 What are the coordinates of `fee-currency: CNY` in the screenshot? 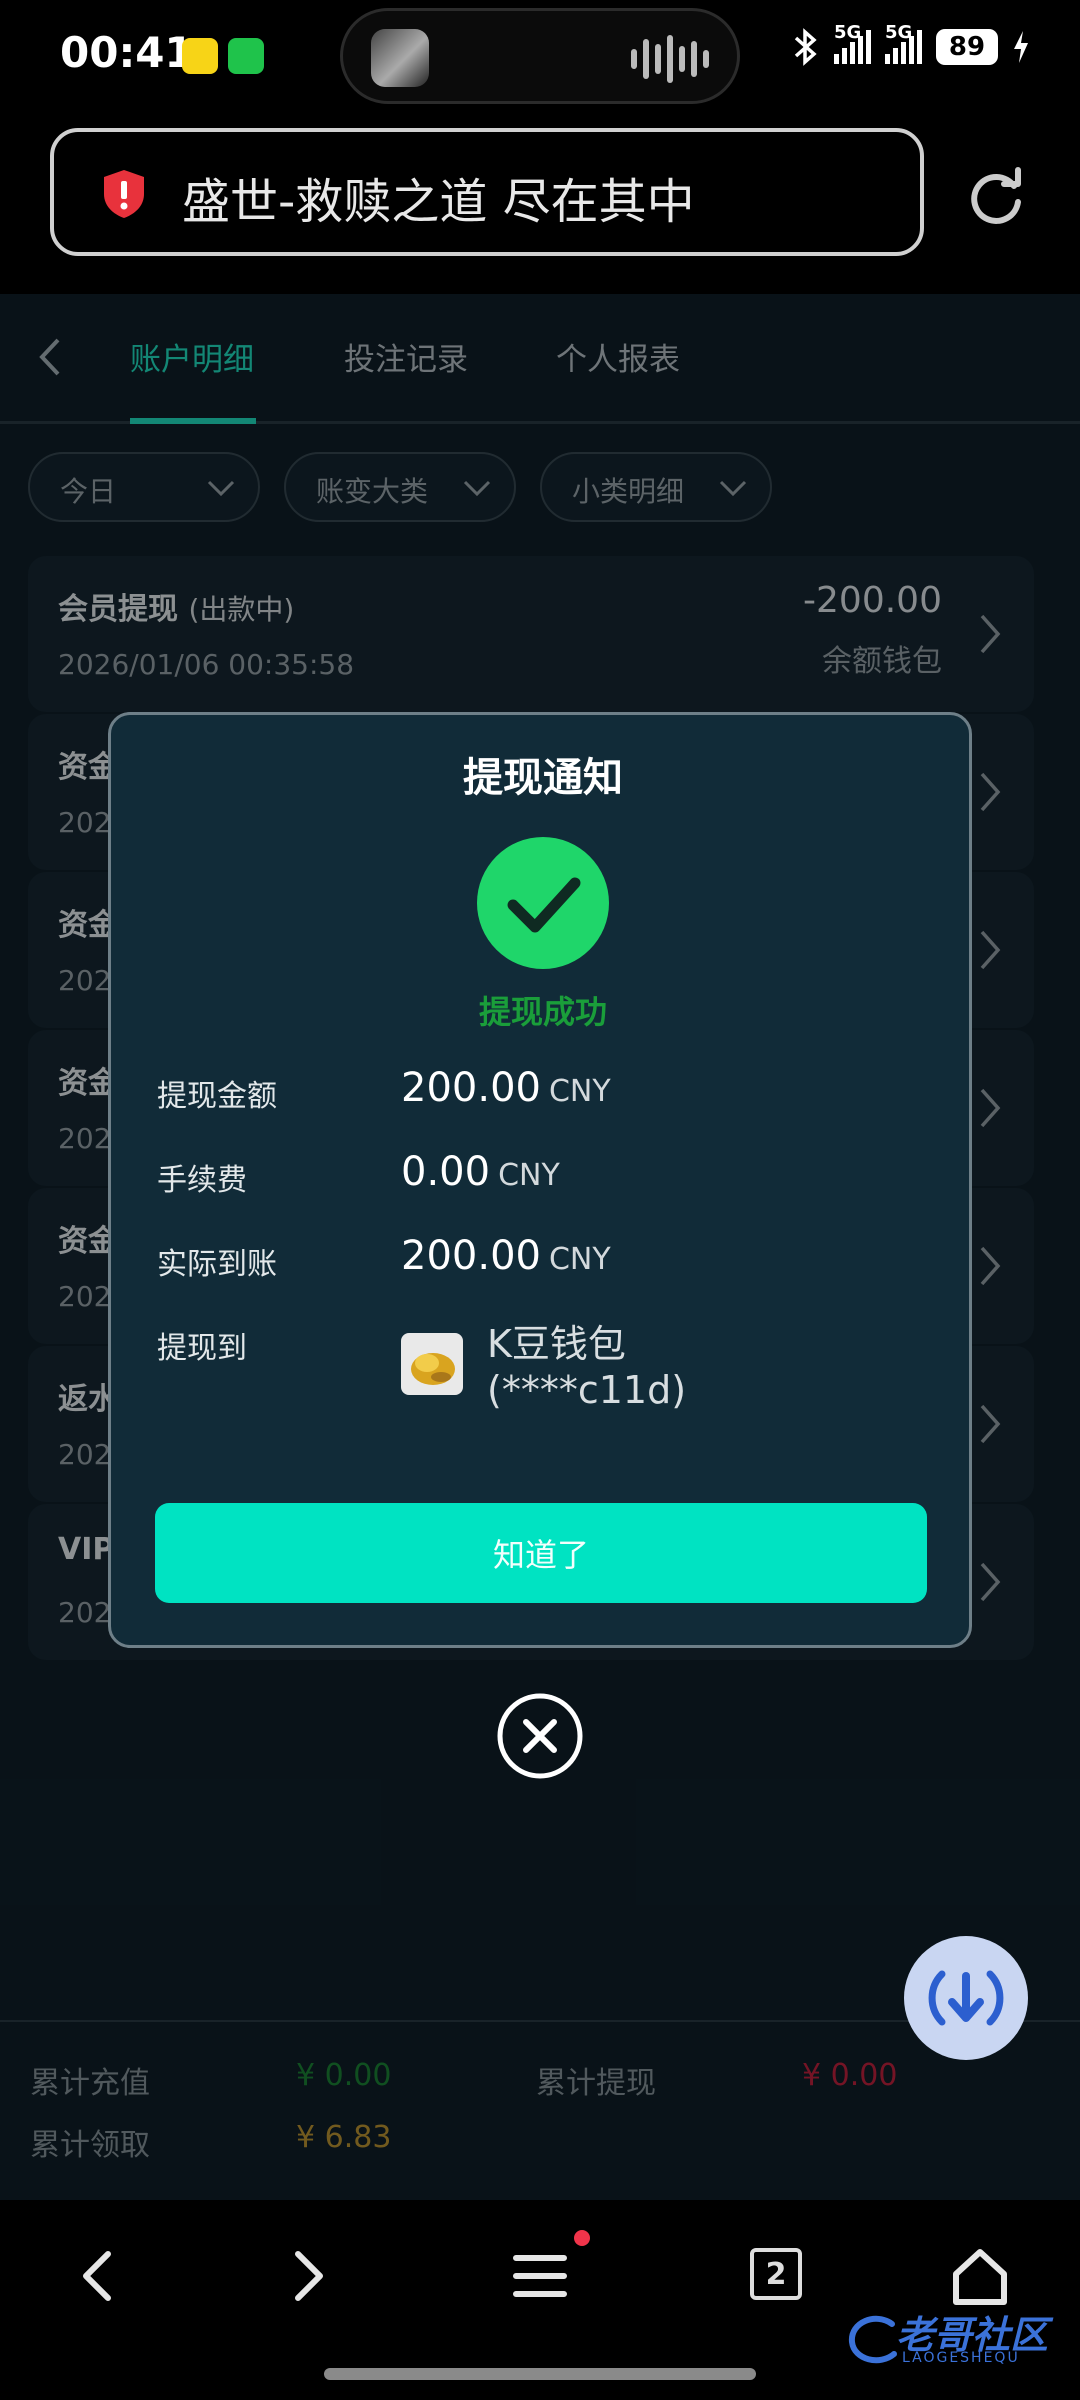 It's located at (529, 1175).